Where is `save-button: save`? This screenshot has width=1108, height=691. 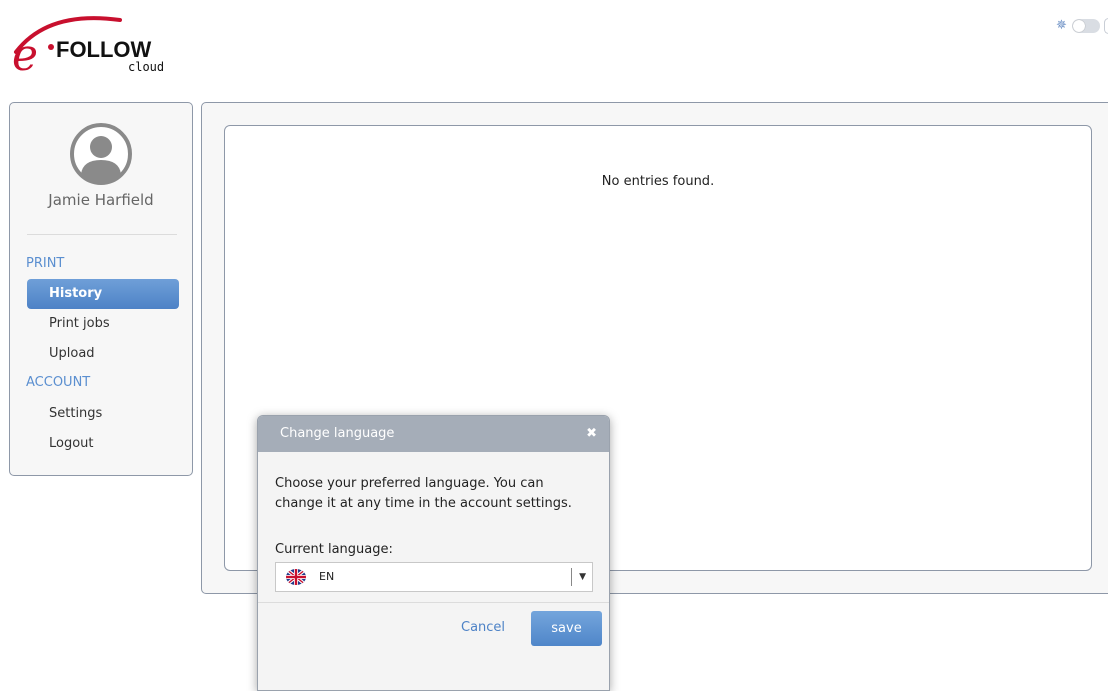
save-button: save is located at coordinates (566, 628).